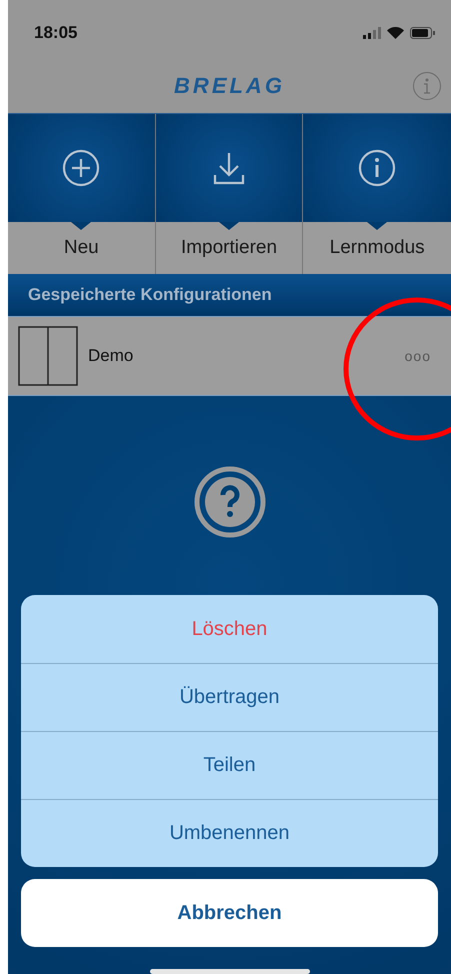 The image size is (451, 974). I want to click on wifi-icon, so click(395, 33).